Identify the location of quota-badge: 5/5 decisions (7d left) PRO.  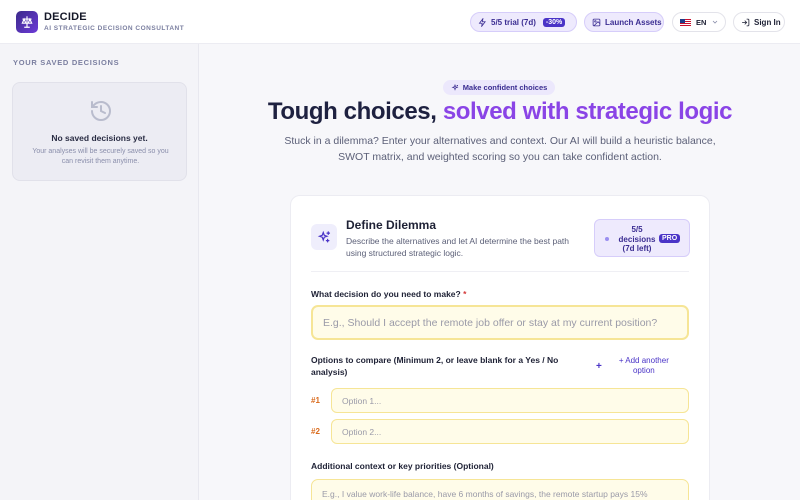
(642, 238).